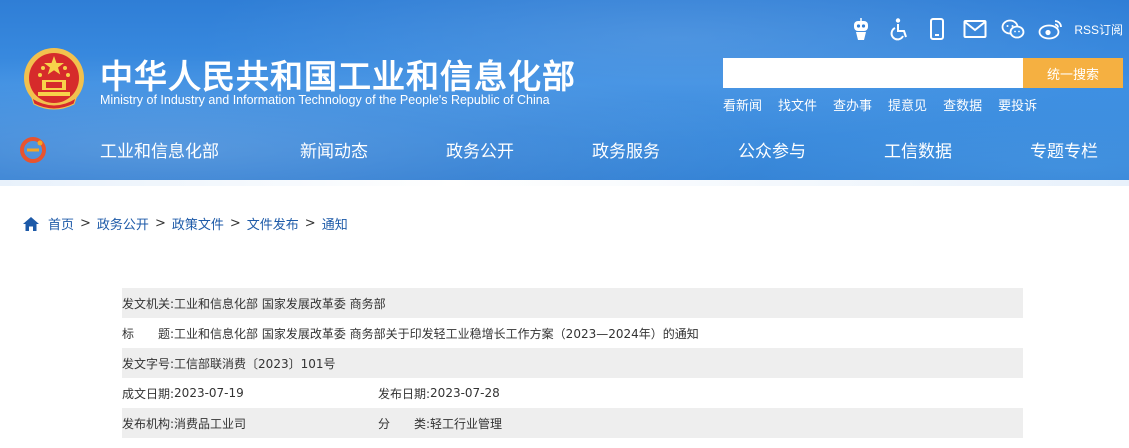 Image resolution: width=1129 pixels, height=448 pixels. I want to click on publish-date-cell: 发布日期: 2023-07-28, so click(439, 393).